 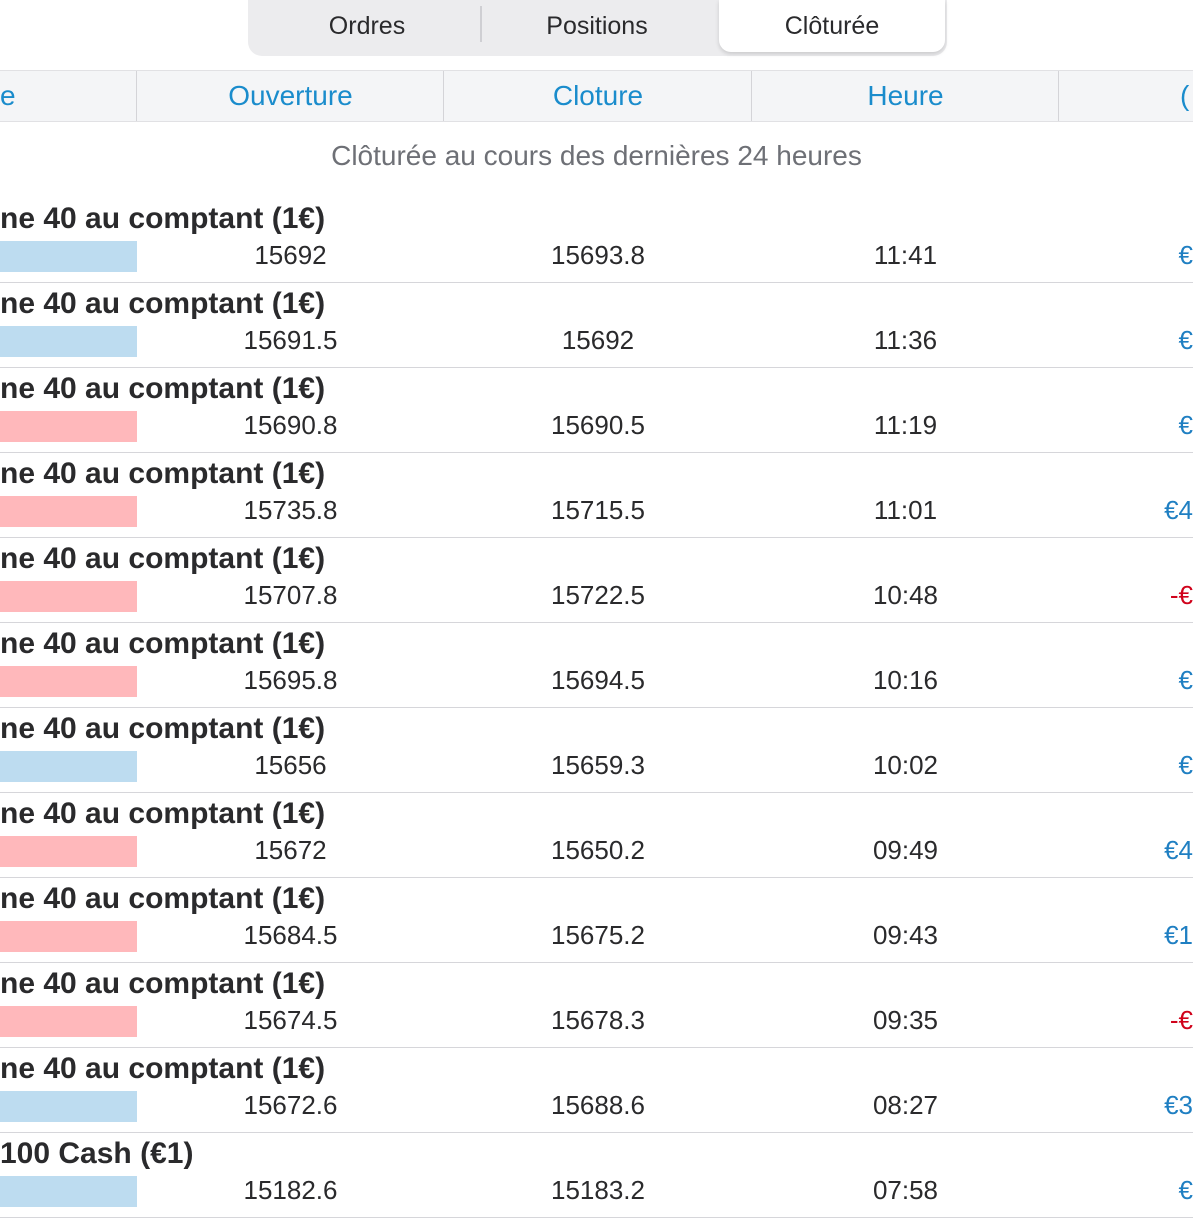 I want to click on profit-loss-value: €3, so click(x=1178, y=1105).